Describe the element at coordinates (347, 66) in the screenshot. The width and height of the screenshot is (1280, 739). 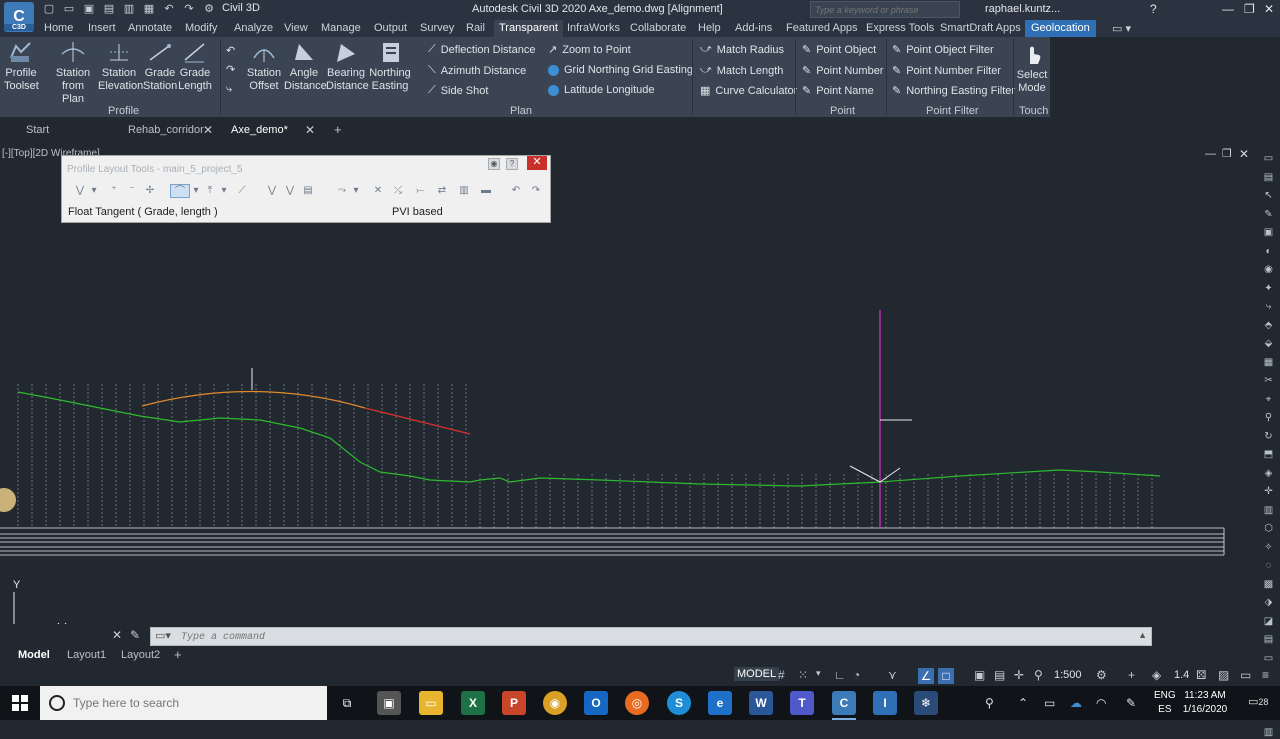
I see `bearing-distance-button: Bearing Distance` at that location.